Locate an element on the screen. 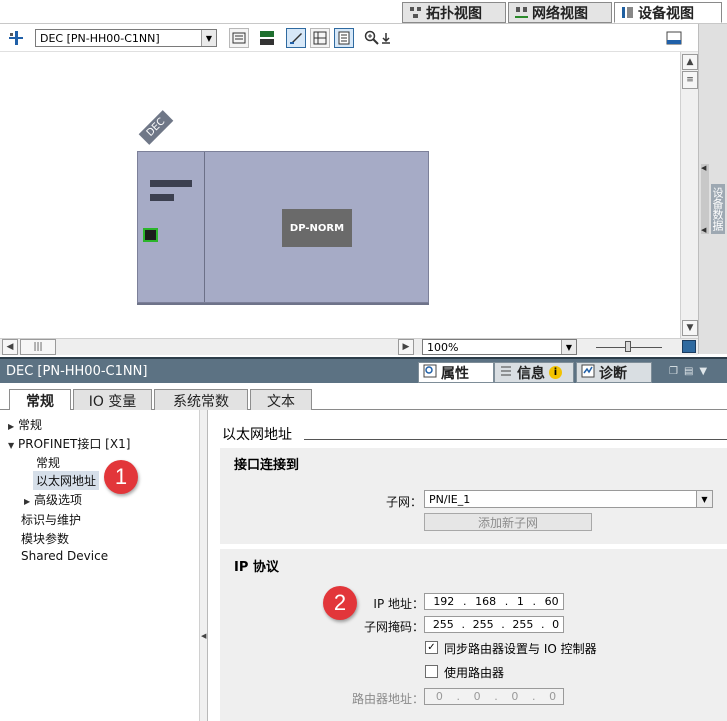 Image resolution: width=727 pixels, height=721 pixels. collapse-arrow-icon: ▼ is located at coordinates (13, 445).